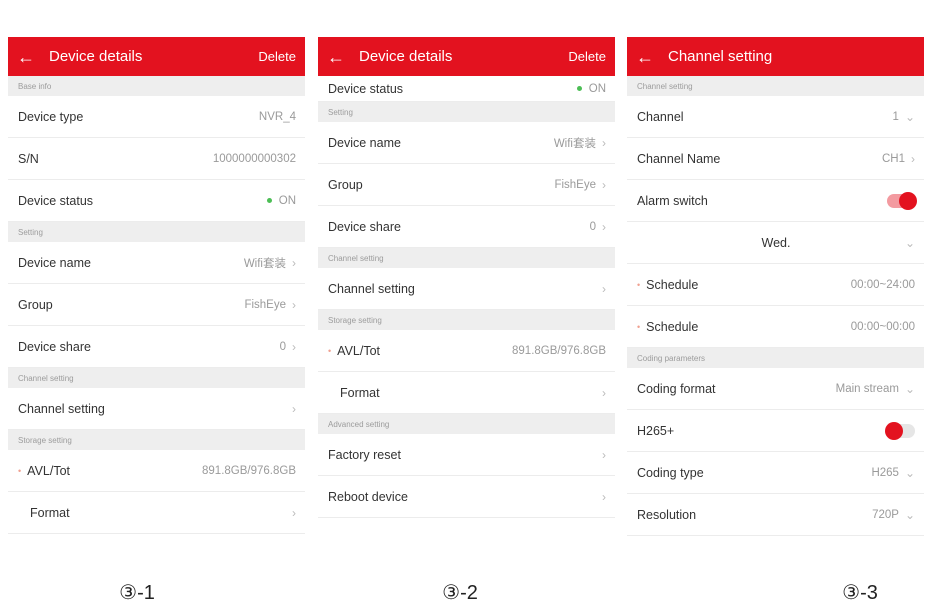 This screenshot has width=925, height=614. Describe the element at coordinates (860, 593) in the screenshot. I see `caption-3: ③-3` at that location.